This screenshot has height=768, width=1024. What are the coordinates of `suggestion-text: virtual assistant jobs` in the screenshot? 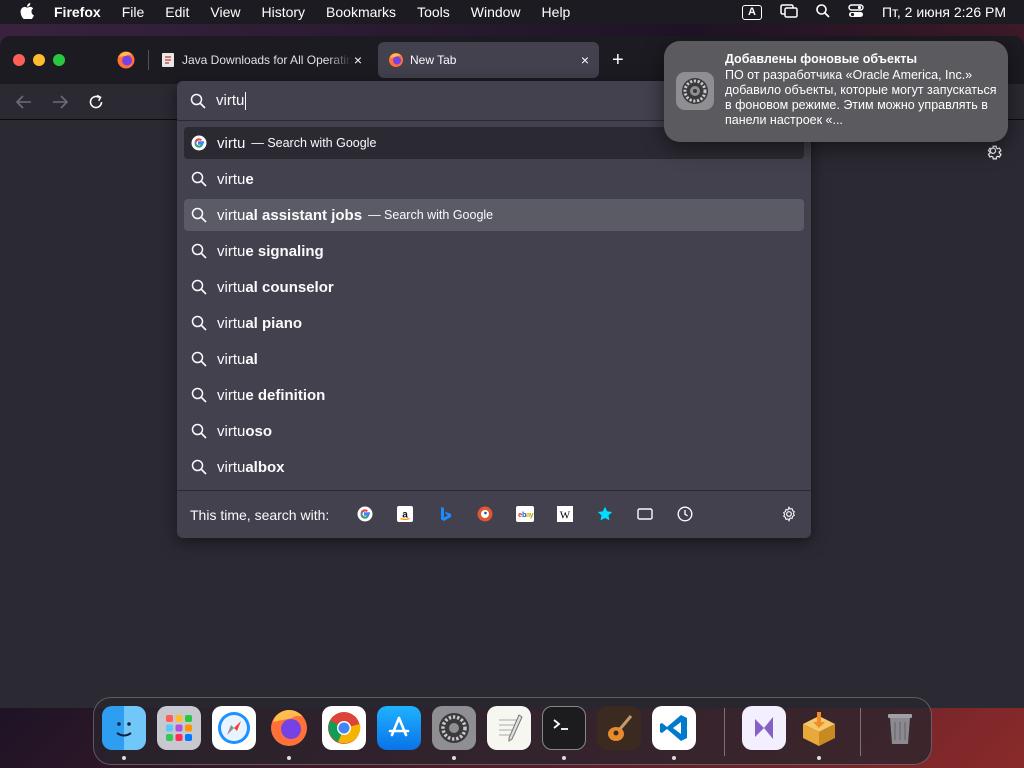 It's located at (289, 215).